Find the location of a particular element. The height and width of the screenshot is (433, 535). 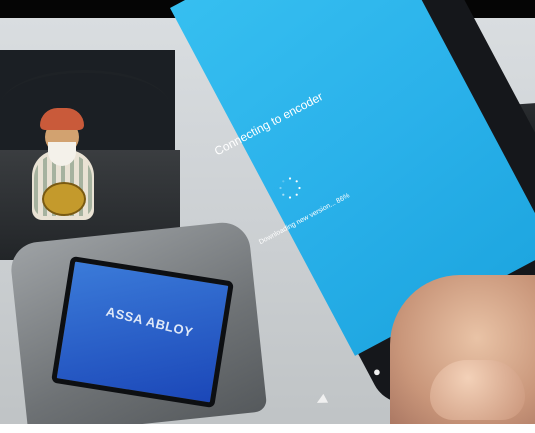

loading-spinner-icon is located at coordinates (290, 188).